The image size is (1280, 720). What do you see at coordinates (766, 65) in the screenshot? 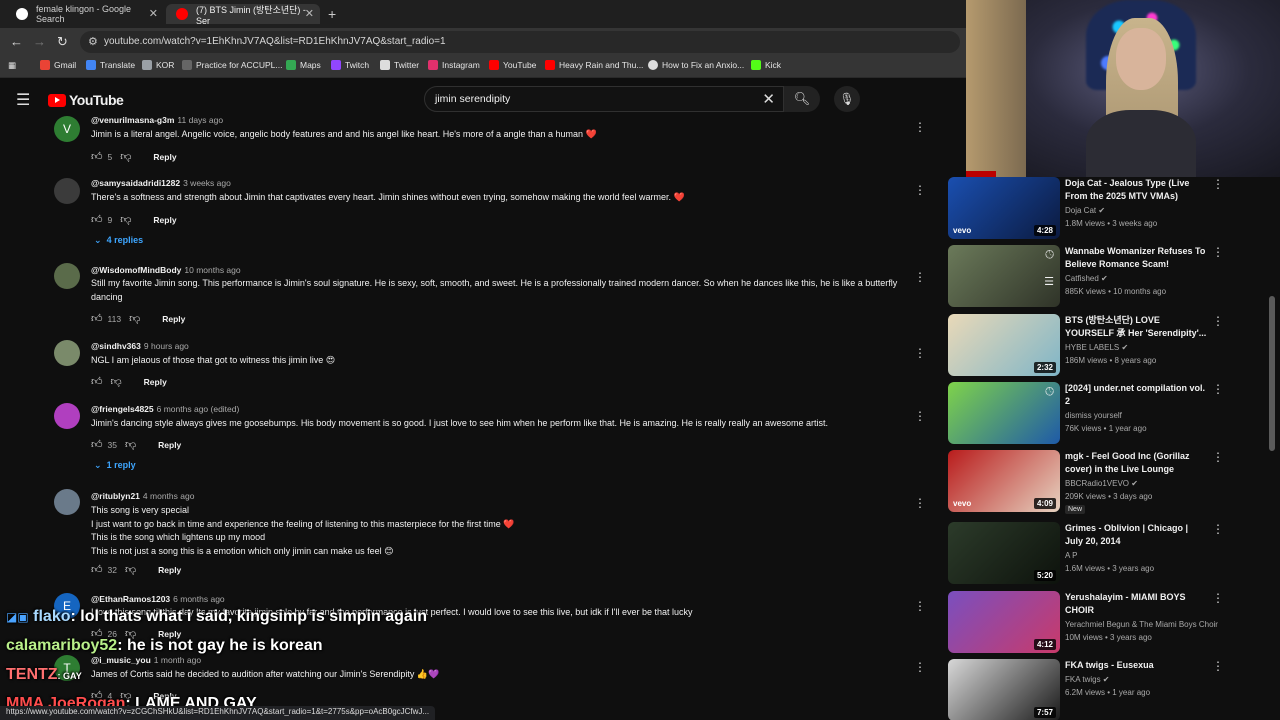
I see `bookmark-kick: Kick` at bounding box center [766, 65].